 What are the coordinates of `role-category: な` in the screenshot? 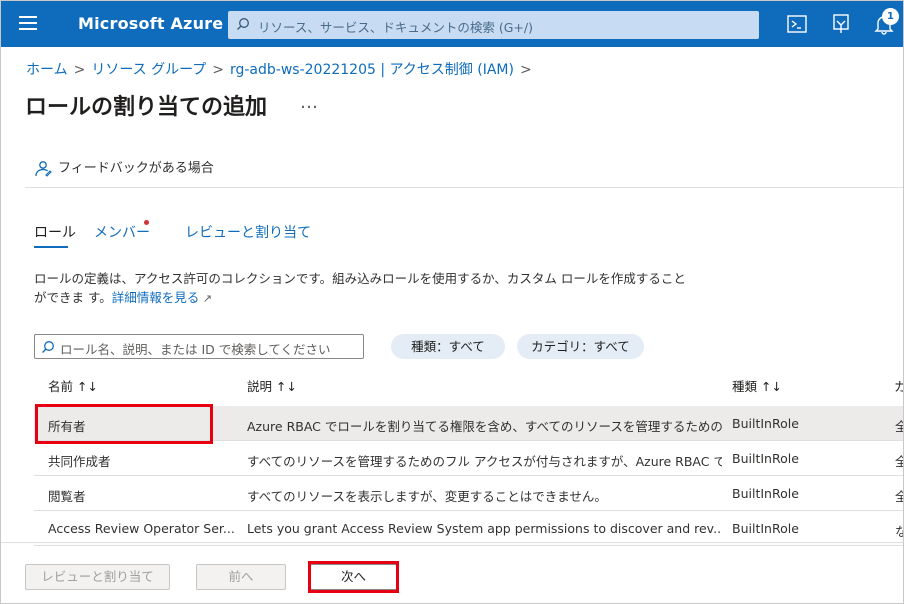 It's located at (899, 530).